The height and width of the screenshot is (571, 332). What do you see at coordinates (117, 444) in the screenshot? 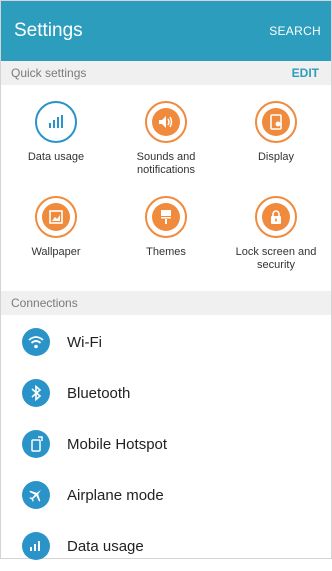
I see `list-item-label: Mobile Hotspot` at bounding box center [117, 444].